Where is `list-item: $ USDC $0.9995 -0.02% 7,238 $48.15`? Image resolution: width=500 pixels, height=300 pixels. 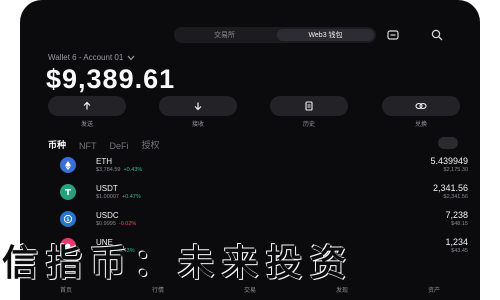 list-item: $ USDC $0.9995 -0.02% 7,238 $48.15 is located at coordinates (250, 219).